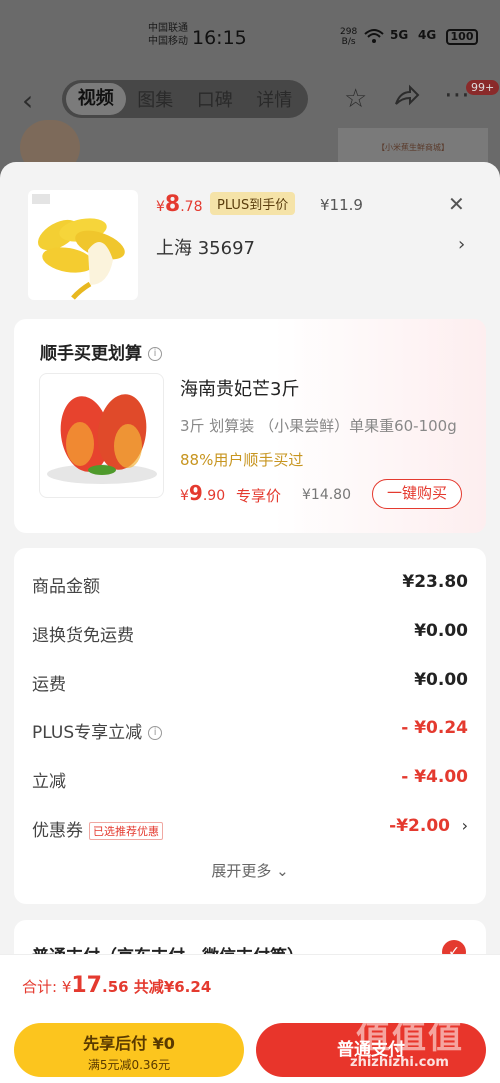  I want to click on cost-row-return-shipping: 退换货免运费 ¥0.00, so click(250, 636).